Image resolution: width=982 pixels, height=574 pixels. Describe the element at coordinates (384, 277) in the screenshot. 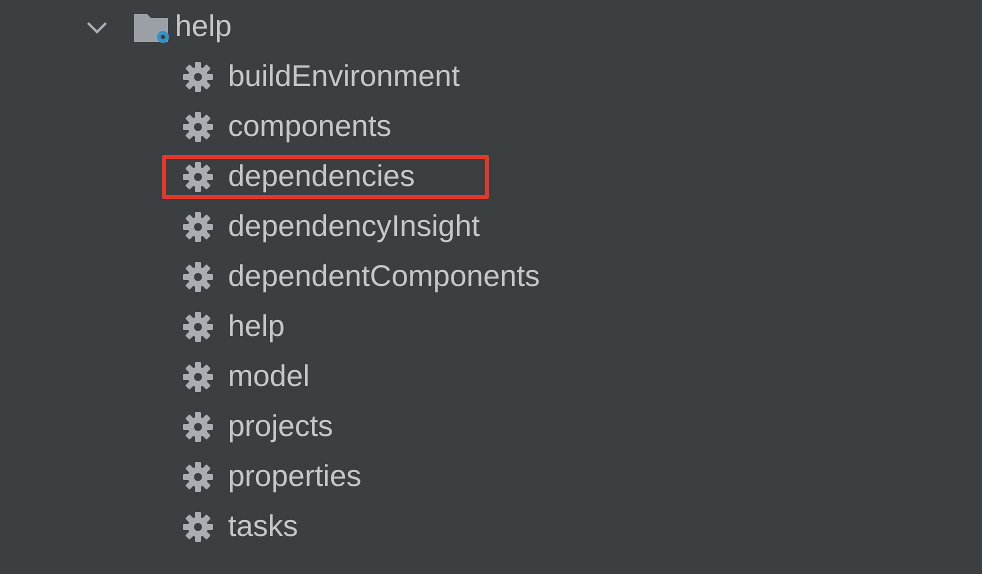

I see `task-label: dependentComponents` at that location.